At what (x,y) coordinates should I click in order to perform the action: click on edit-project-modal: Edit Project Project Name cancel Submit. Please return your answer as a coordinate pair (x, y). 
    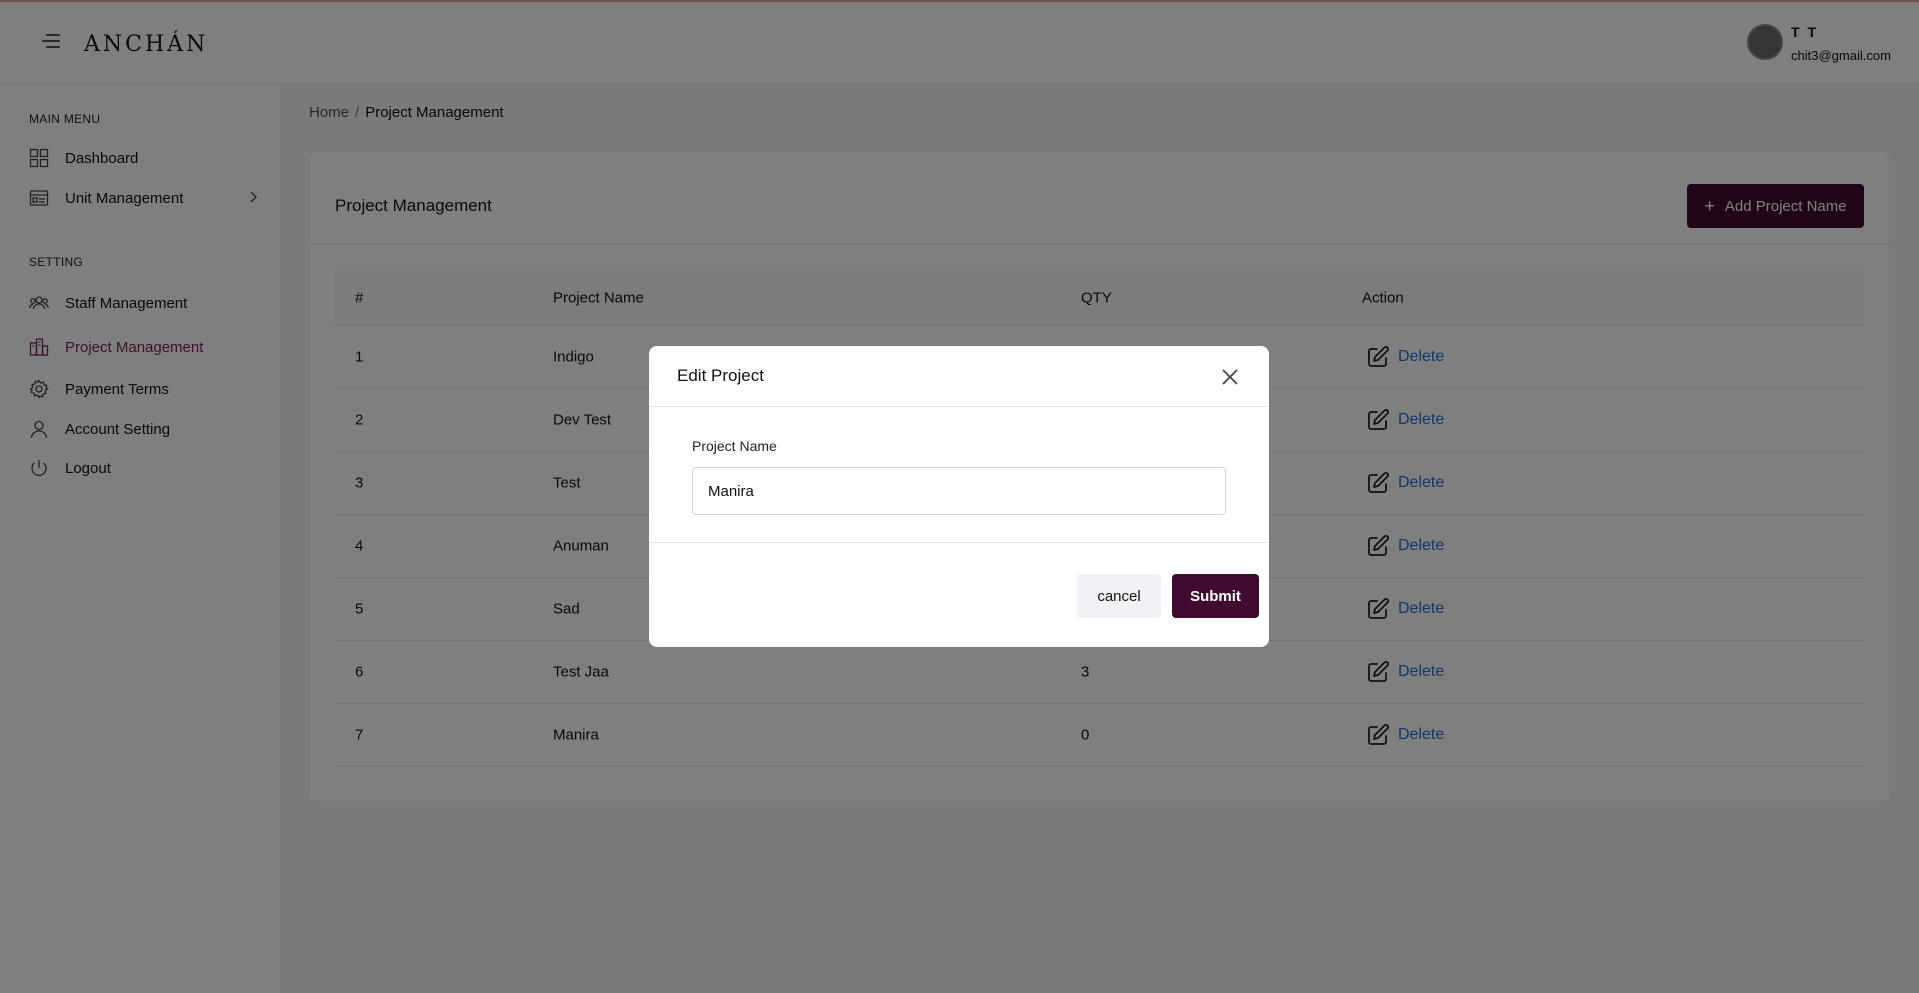
    Looking at the image, I should click on (959, 496).